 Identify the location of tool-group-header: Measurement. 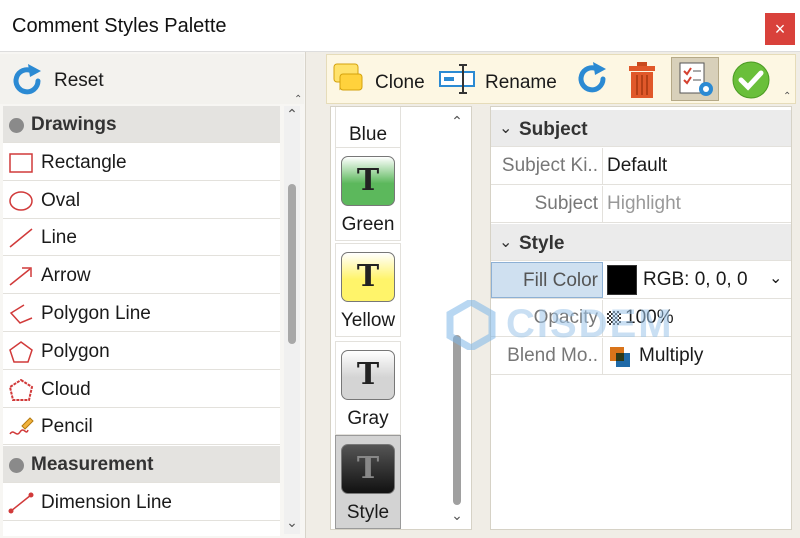
(141, 465).